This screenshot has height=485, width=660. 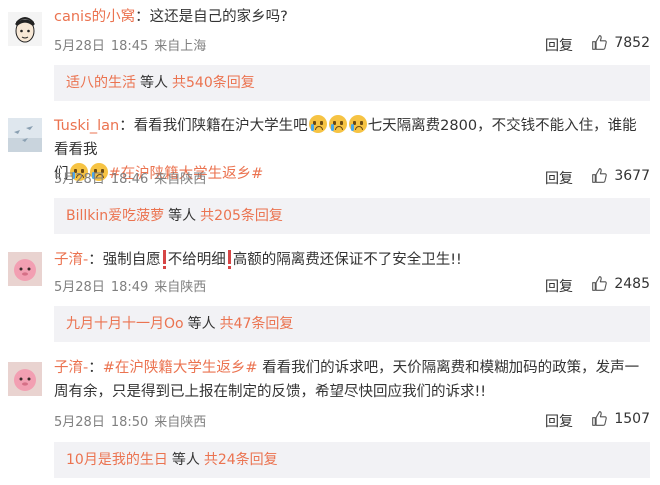 I want to click on reply-count-link: 共205条回复, so click(x=241, y=216).